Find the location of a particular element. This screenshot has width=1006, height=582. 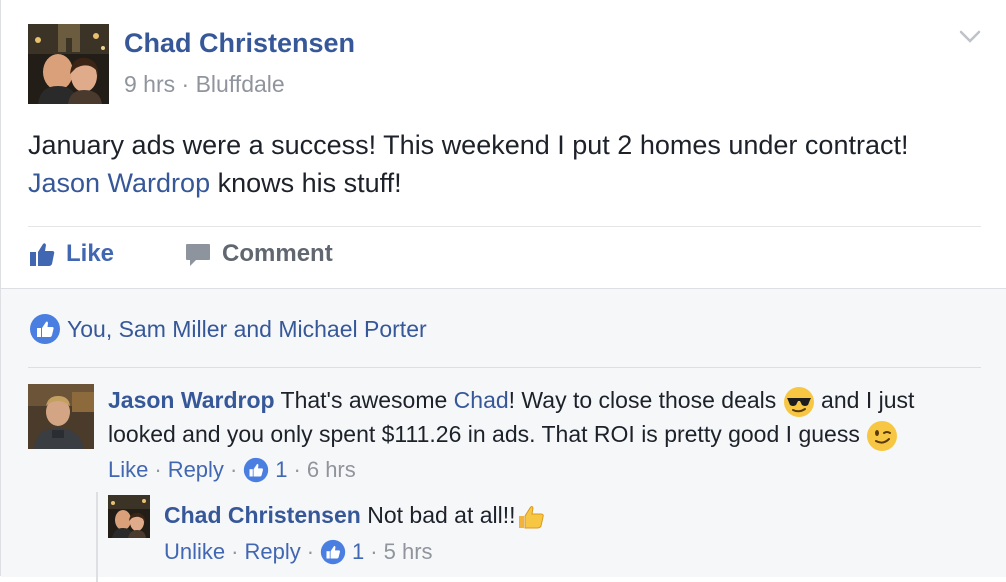

reply-text: Chad Christensen Not bad at all!! is located at coordinates (355, 515).